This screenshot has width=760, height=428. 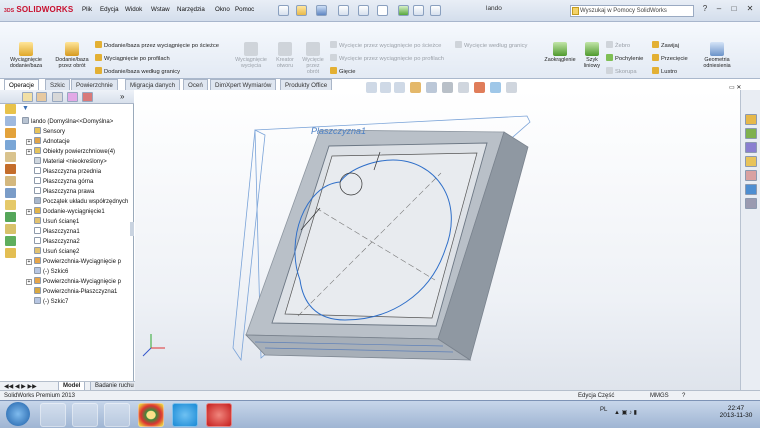 I want to click on filter-icon: ▼, so click(x=25, y=108).